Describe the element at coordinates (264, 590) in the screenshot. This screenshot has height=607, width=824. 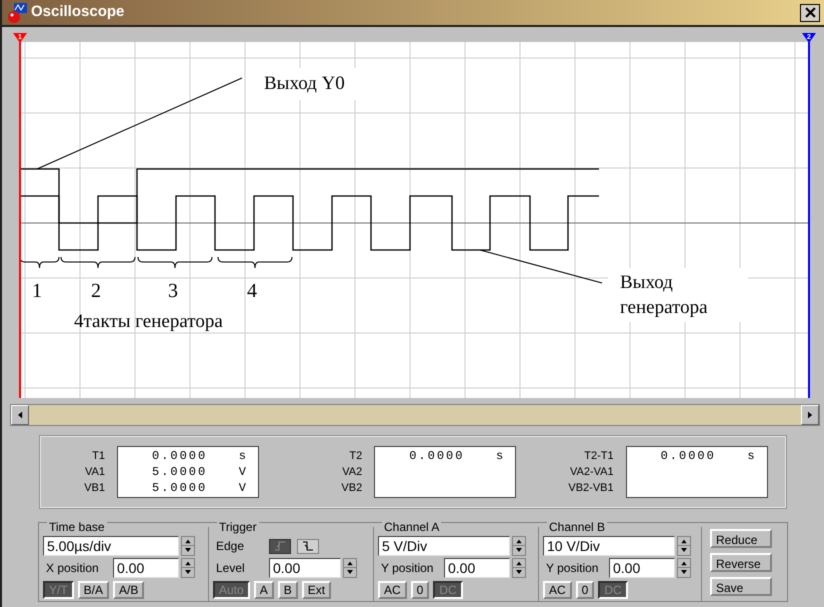
I see `trigger-source-button: A` at that location.